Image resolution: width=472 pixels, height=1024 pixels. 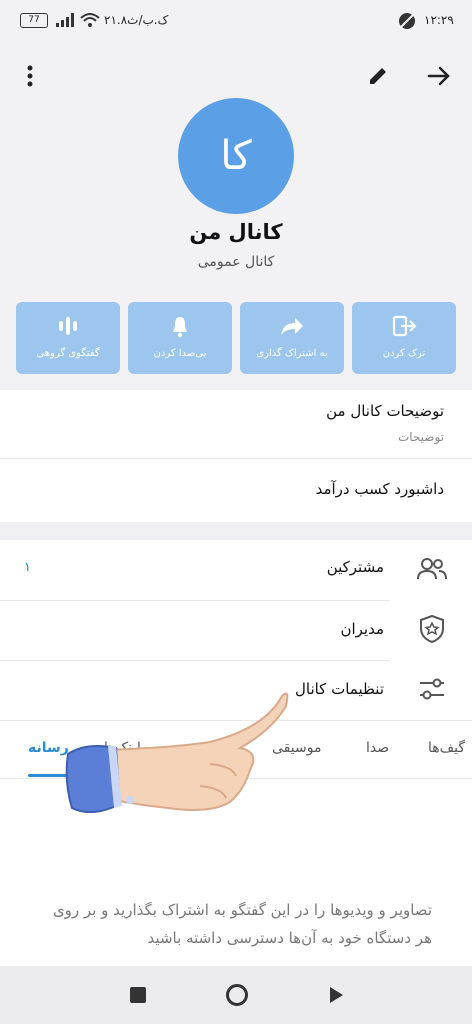 What do you see at coordinates (362, 629) in the screenshot?
I see `admins-label: مدیران` at bounding box center [362, 629].